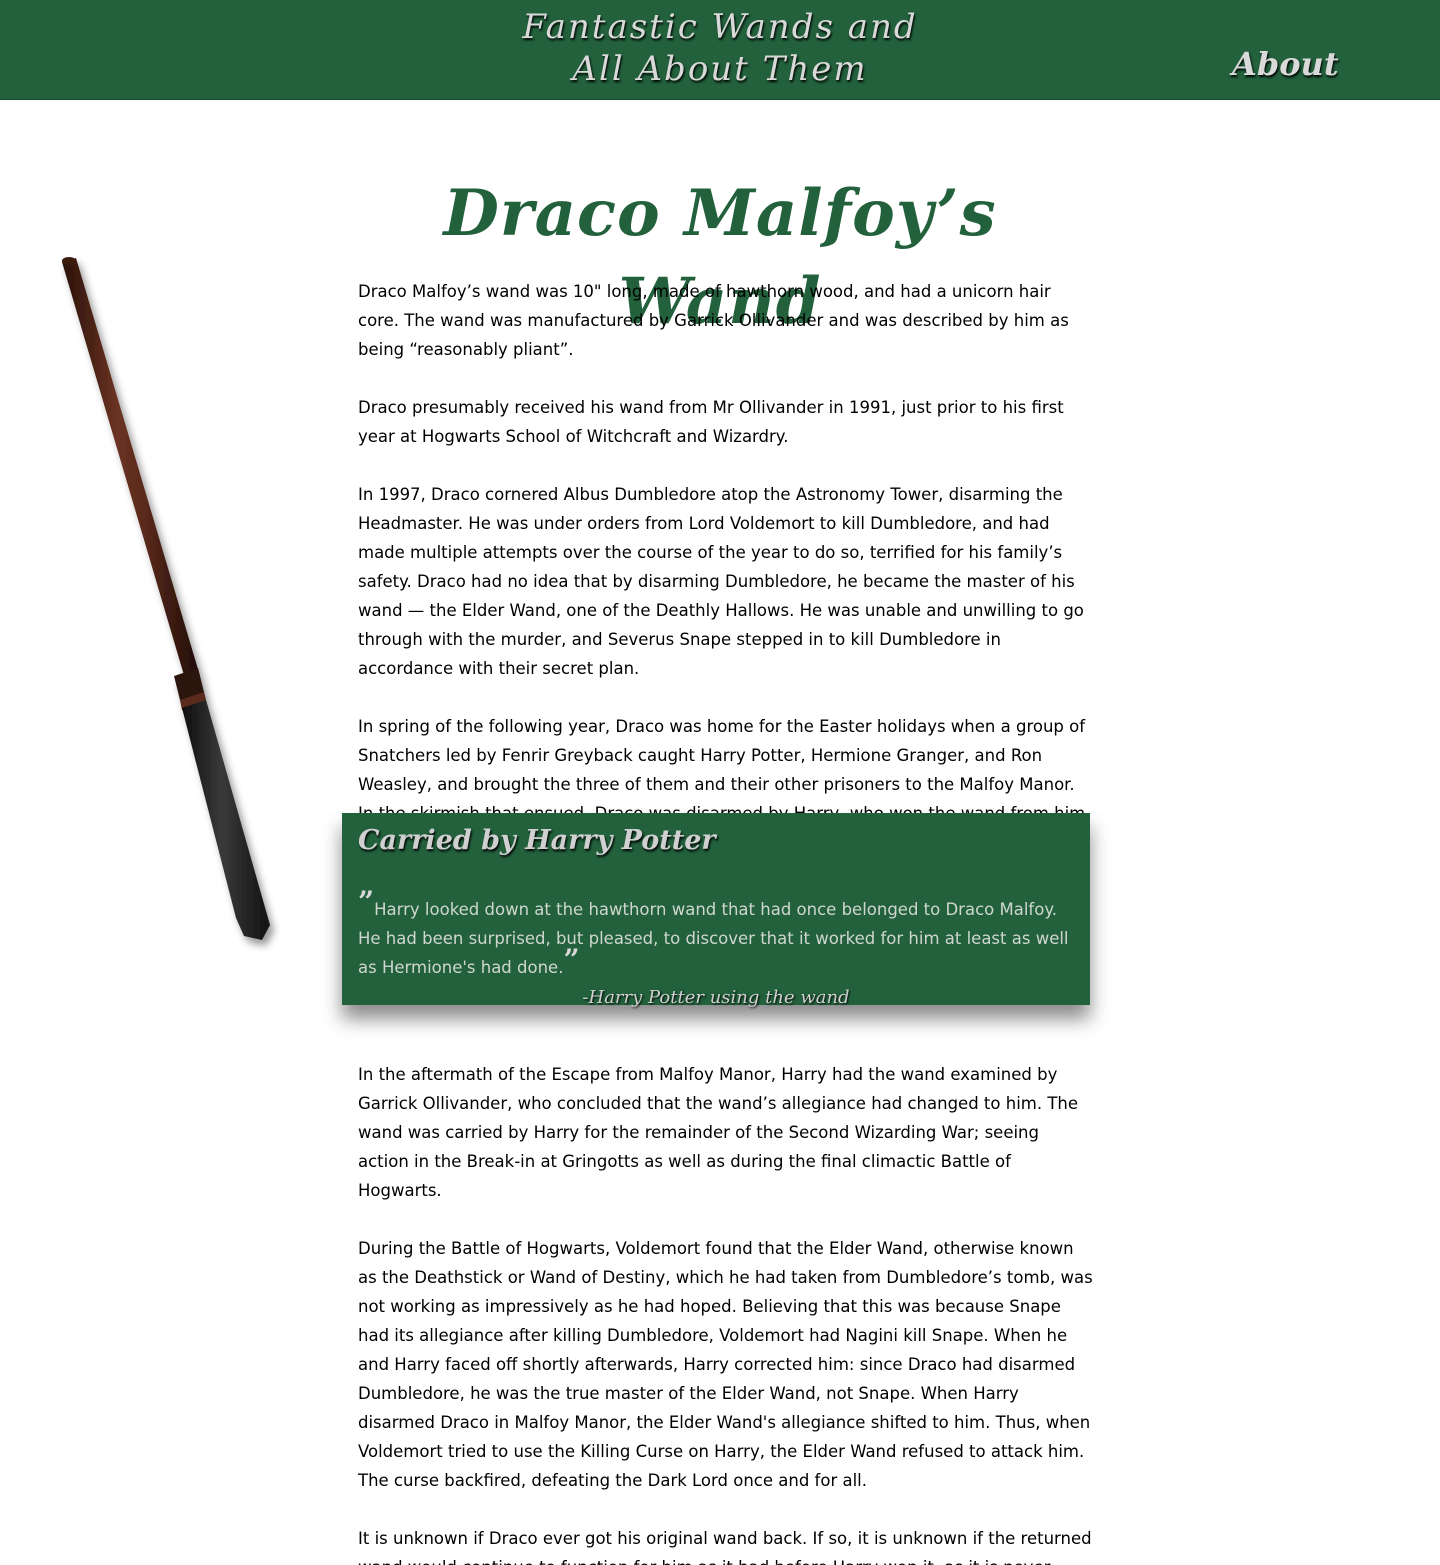 This screenshot has height=1565, width=1440. Describe the element at coordinates (720, 69) in the screenshot. I see `site-title-line-2: All About Them` at that location.